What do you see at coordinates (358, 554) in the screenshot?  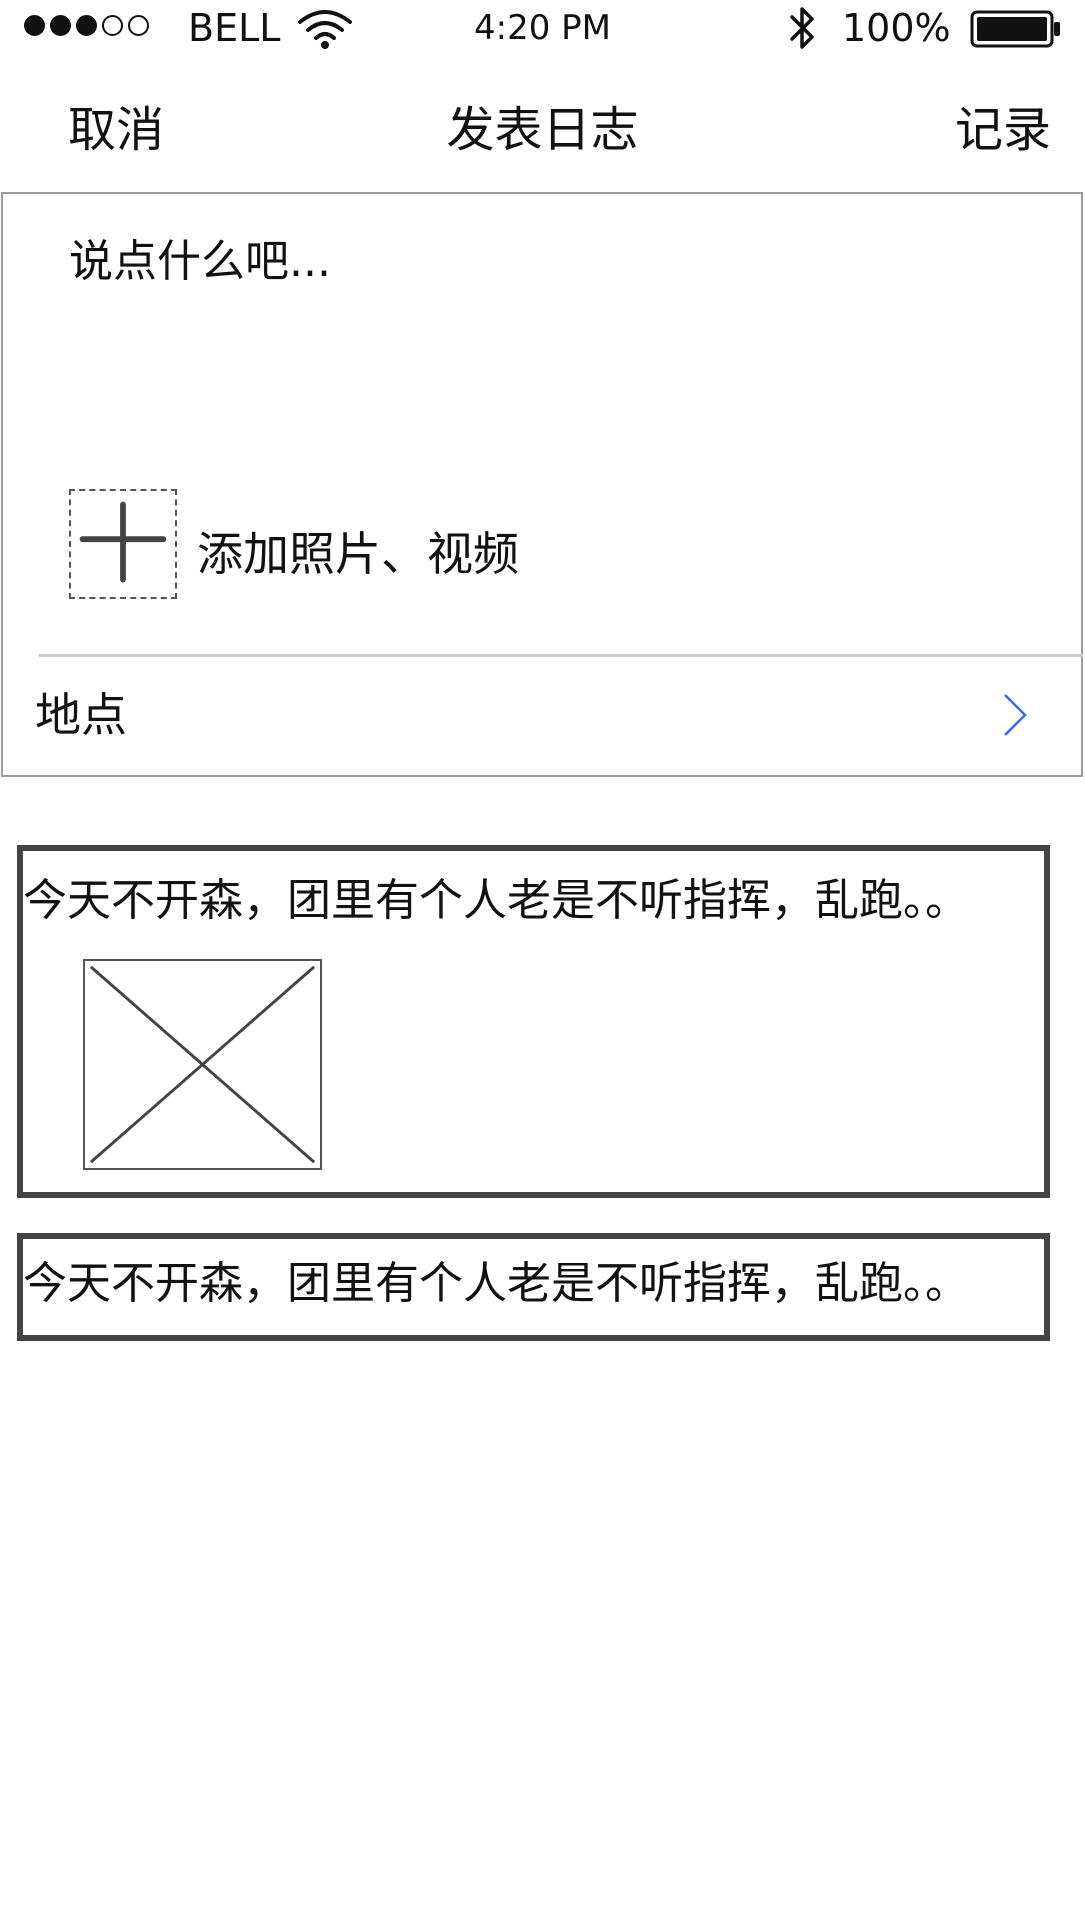 I see `add-media-label: 添加照片、视频` at bounding box center [358, 554].